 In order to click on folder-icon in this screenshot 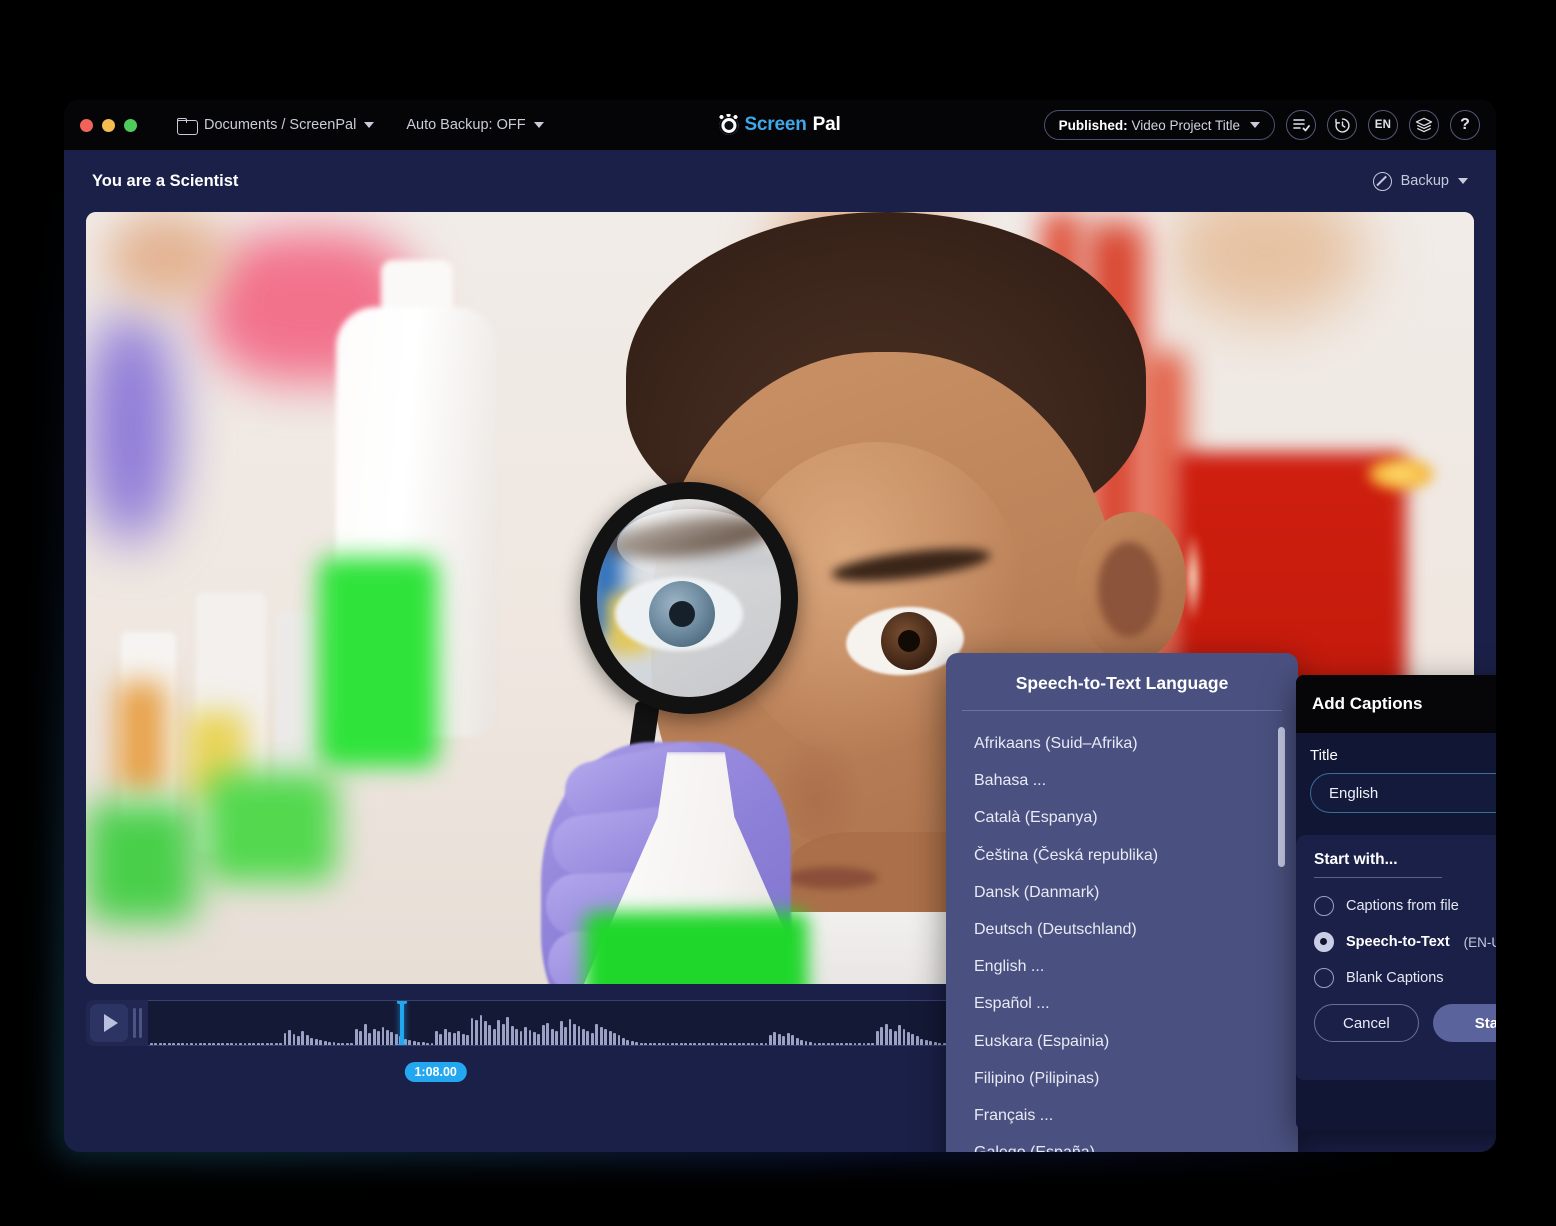, I will do `click(187, 126)`.